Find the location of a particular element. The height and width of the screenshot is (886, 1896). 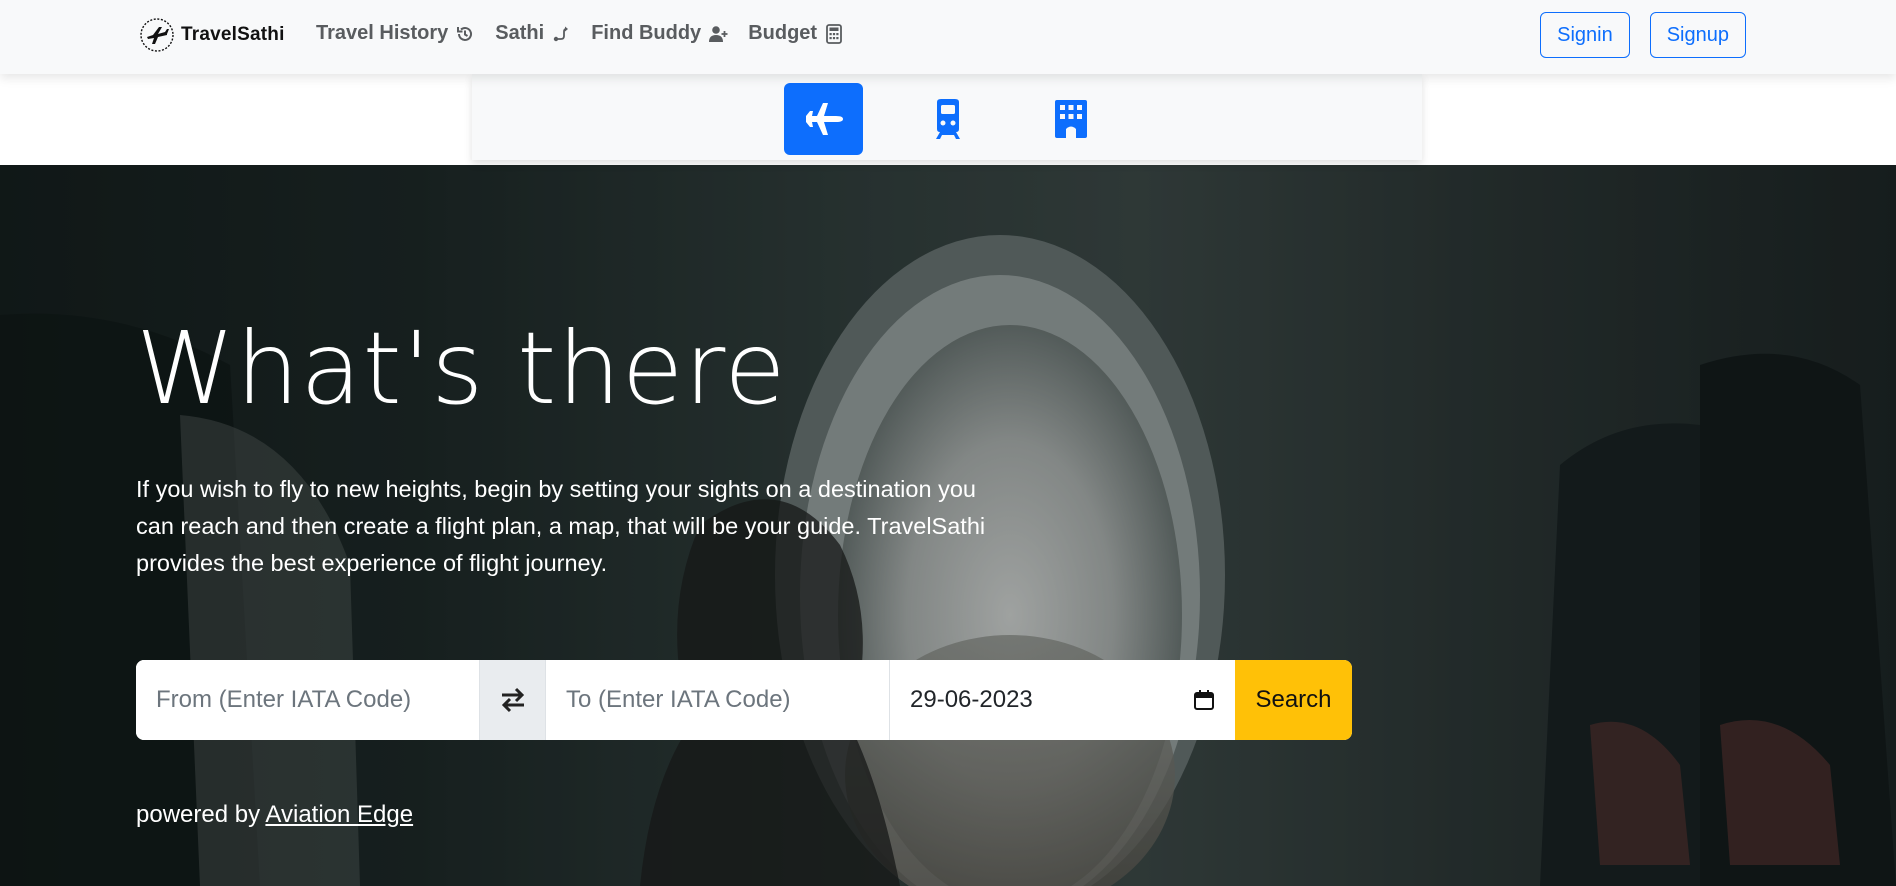

date-input: 29-06-2023 is located at coordinates (1062, 700).